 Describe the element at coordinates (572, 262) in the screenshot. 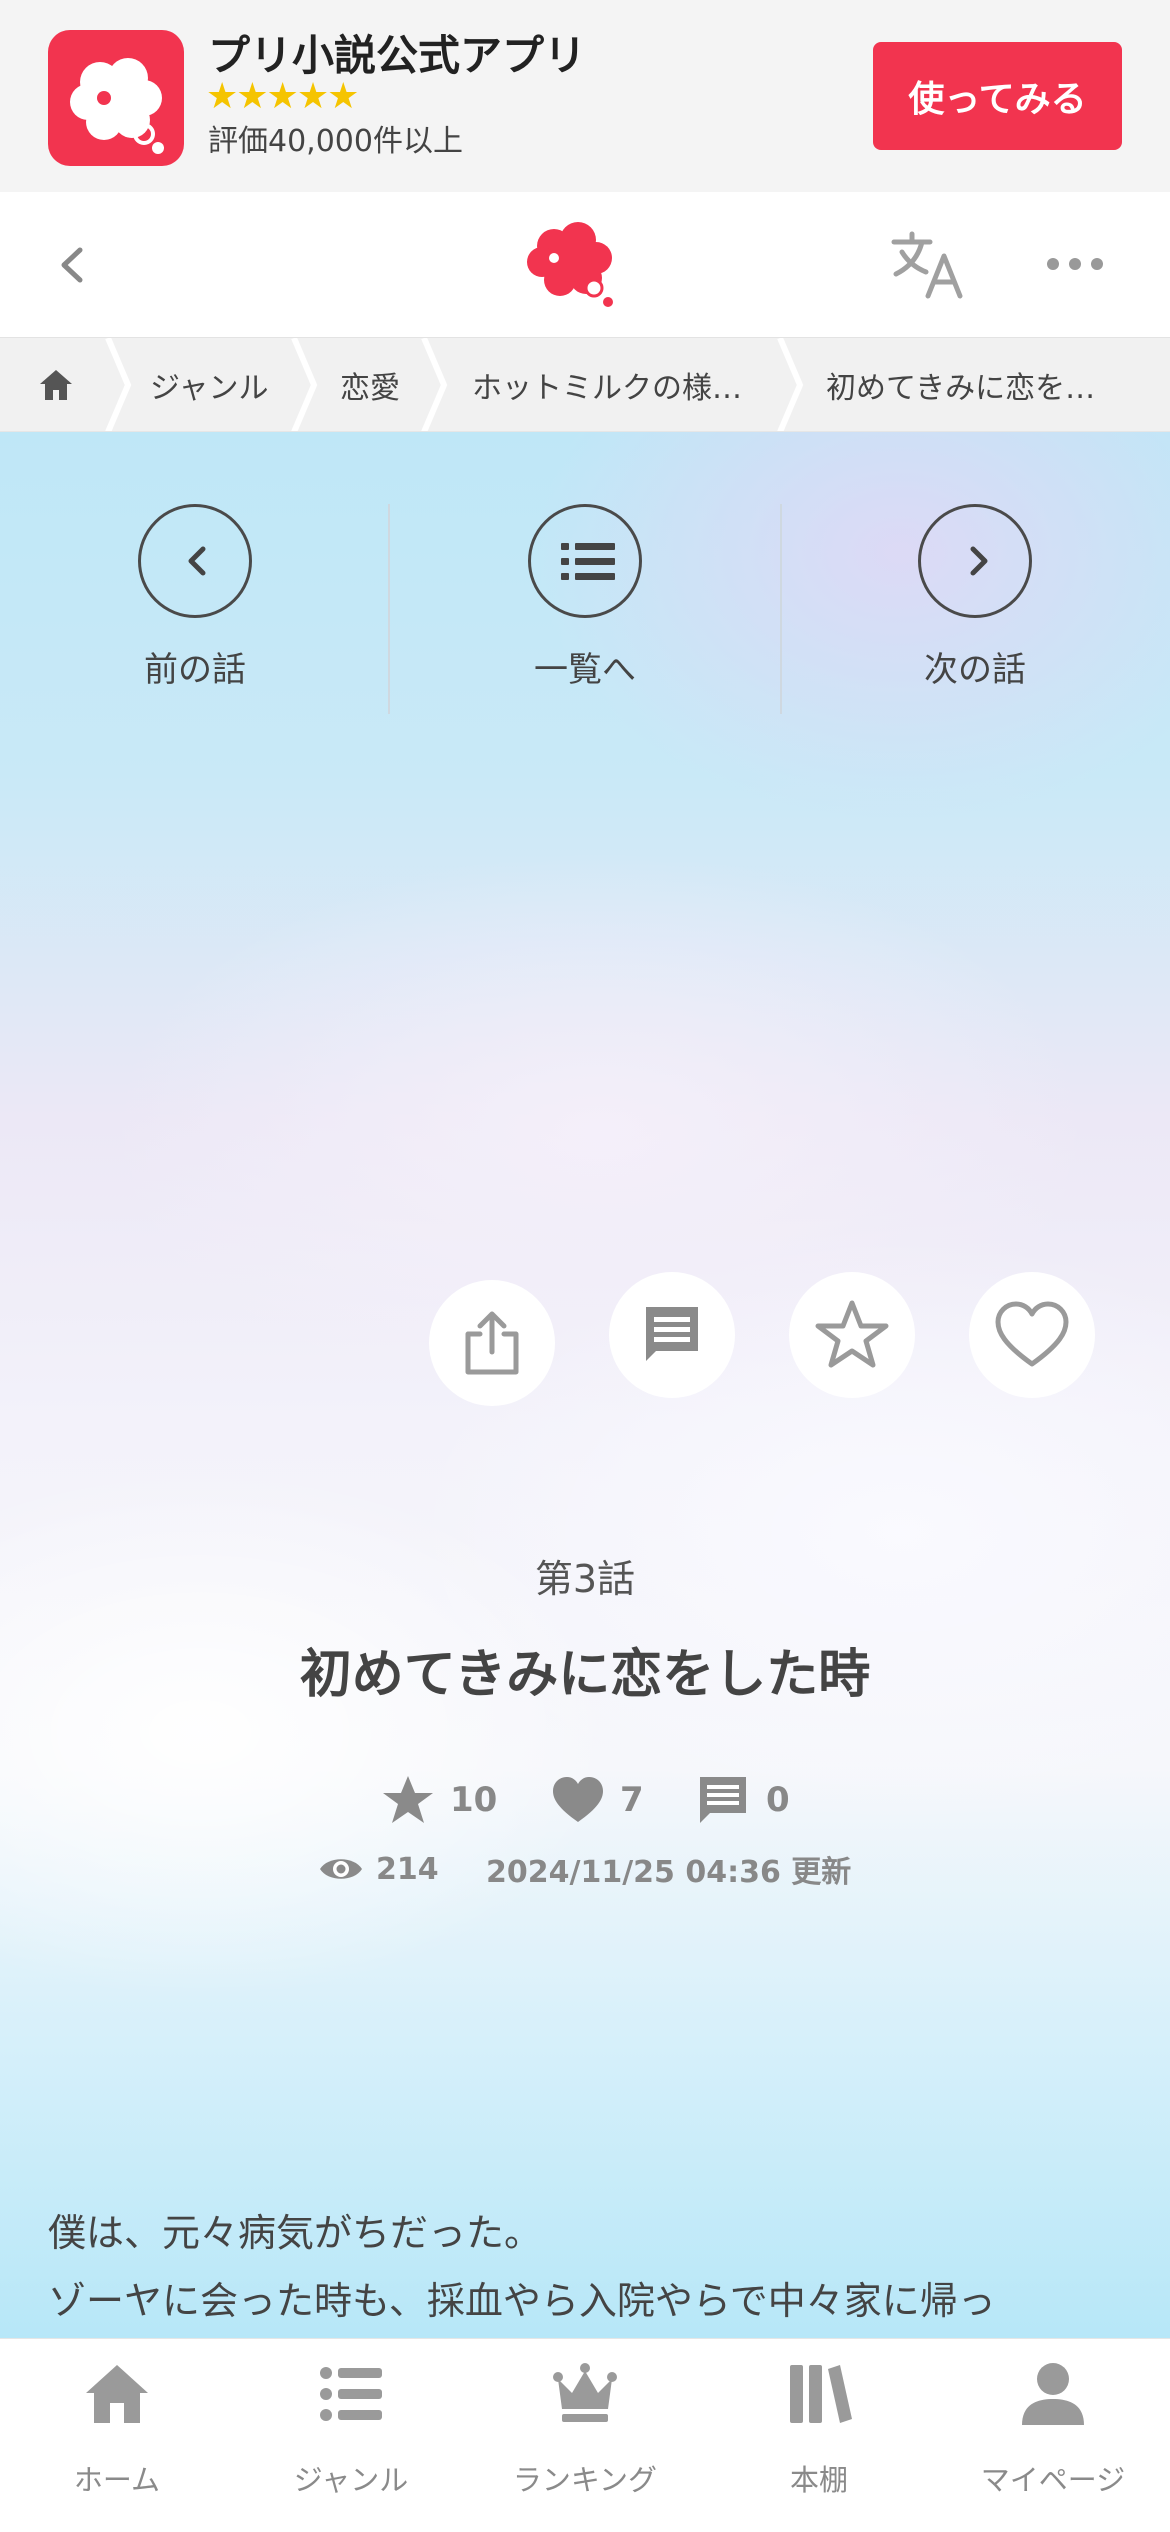

I see `cloud-logo-icon` at that location.